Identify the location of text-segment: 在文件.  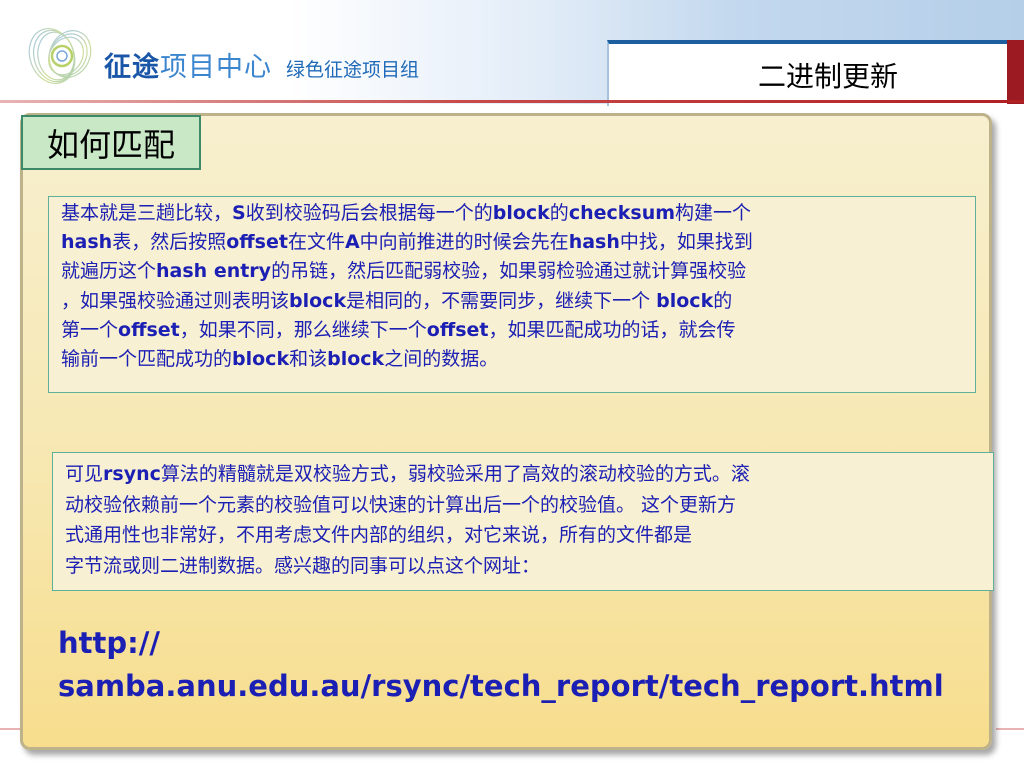
(316, 242).